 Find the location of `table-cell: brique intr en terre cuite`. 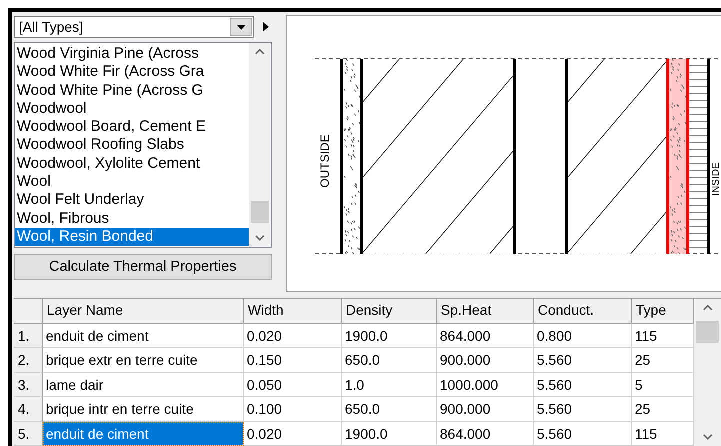

table-cell: brique intr en terre cuite is located at coordinates (143, 409).